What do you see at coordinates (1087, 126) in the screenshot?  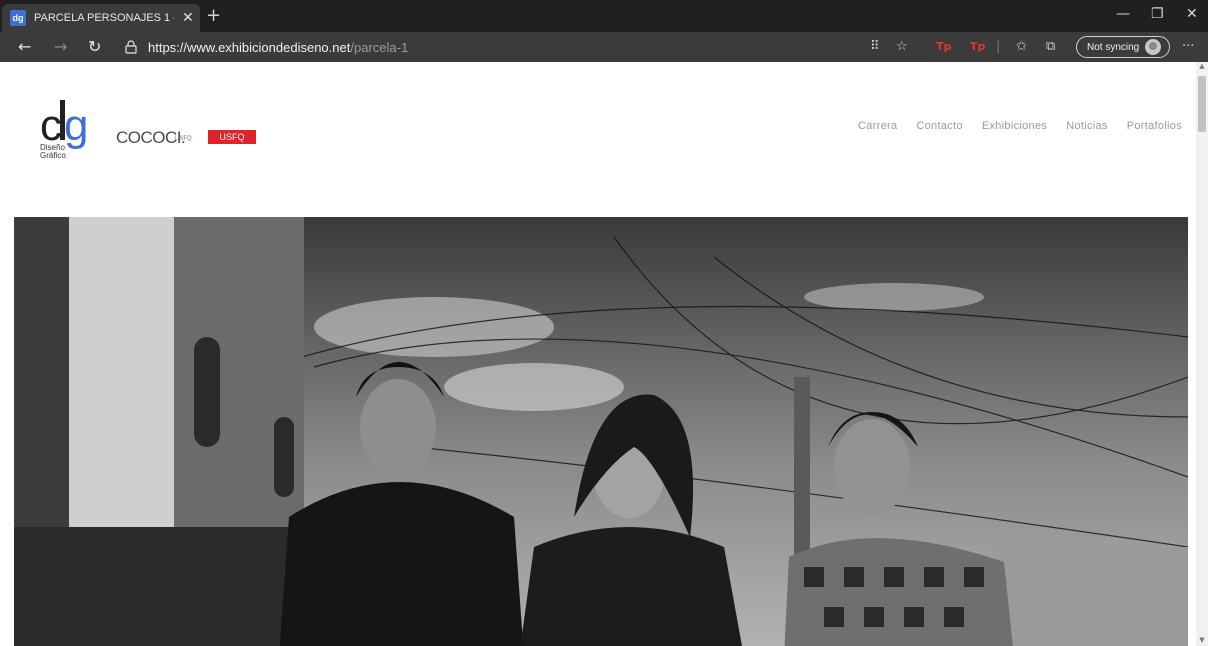 I see `nav-noticias: Noticias` at bounding box center [1087, 126].